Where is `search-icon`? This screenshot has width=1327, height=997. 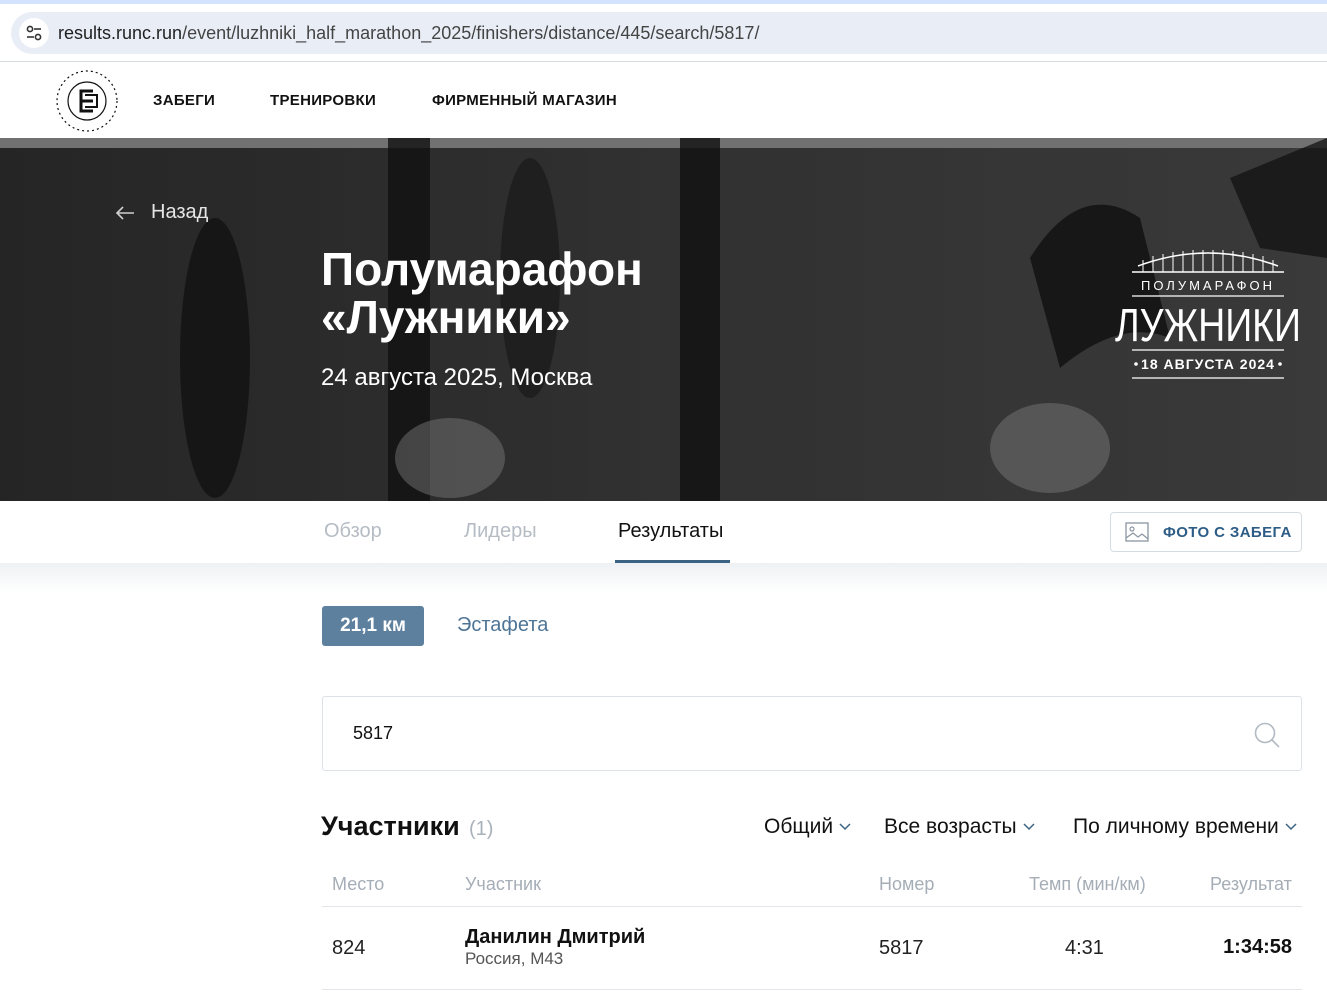 search-icon is located at coordinates (1267, 735).